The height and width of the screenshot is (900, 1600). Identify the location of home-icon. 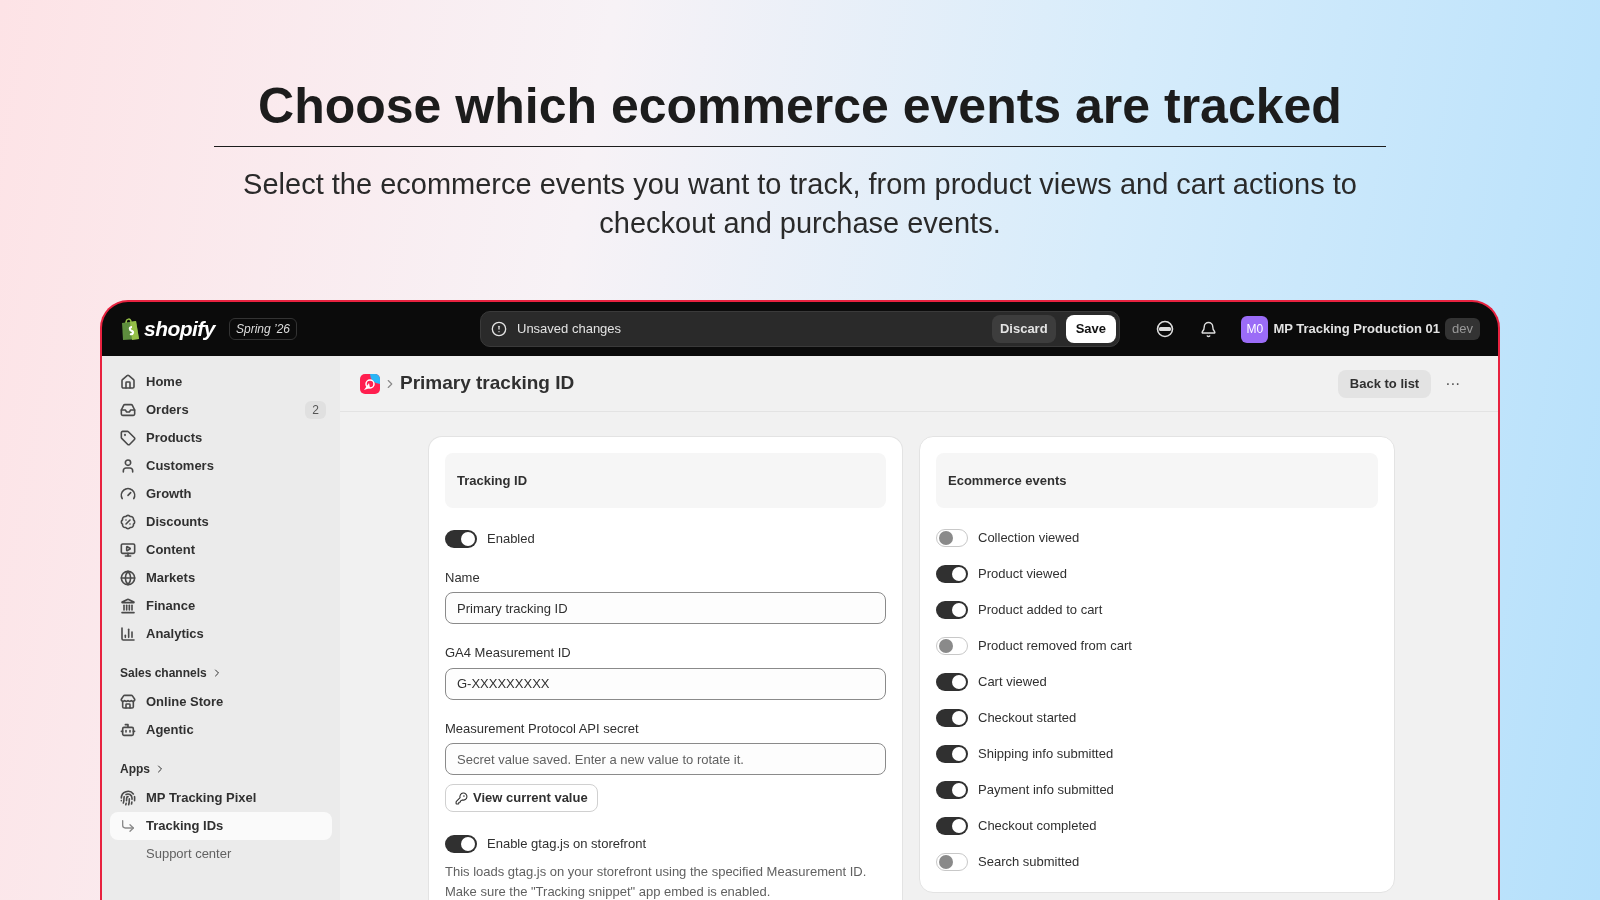
(128, 382).